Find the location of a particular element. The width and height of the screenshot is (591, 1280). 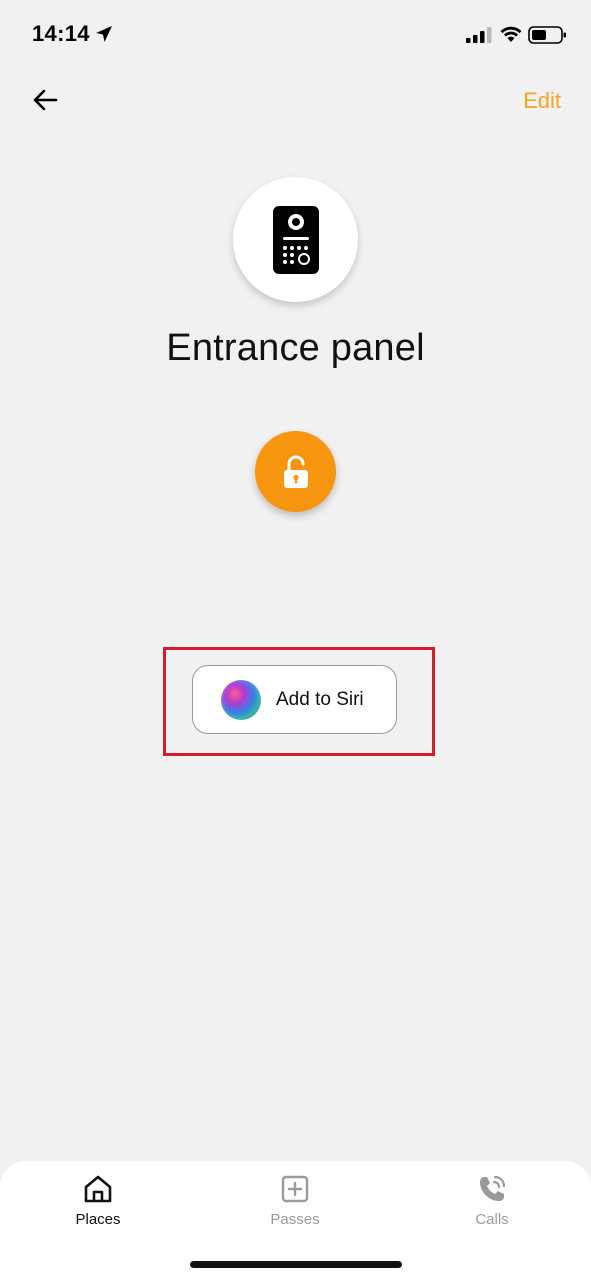

tab-passes: Passes is located at coordinates (295, 1200).